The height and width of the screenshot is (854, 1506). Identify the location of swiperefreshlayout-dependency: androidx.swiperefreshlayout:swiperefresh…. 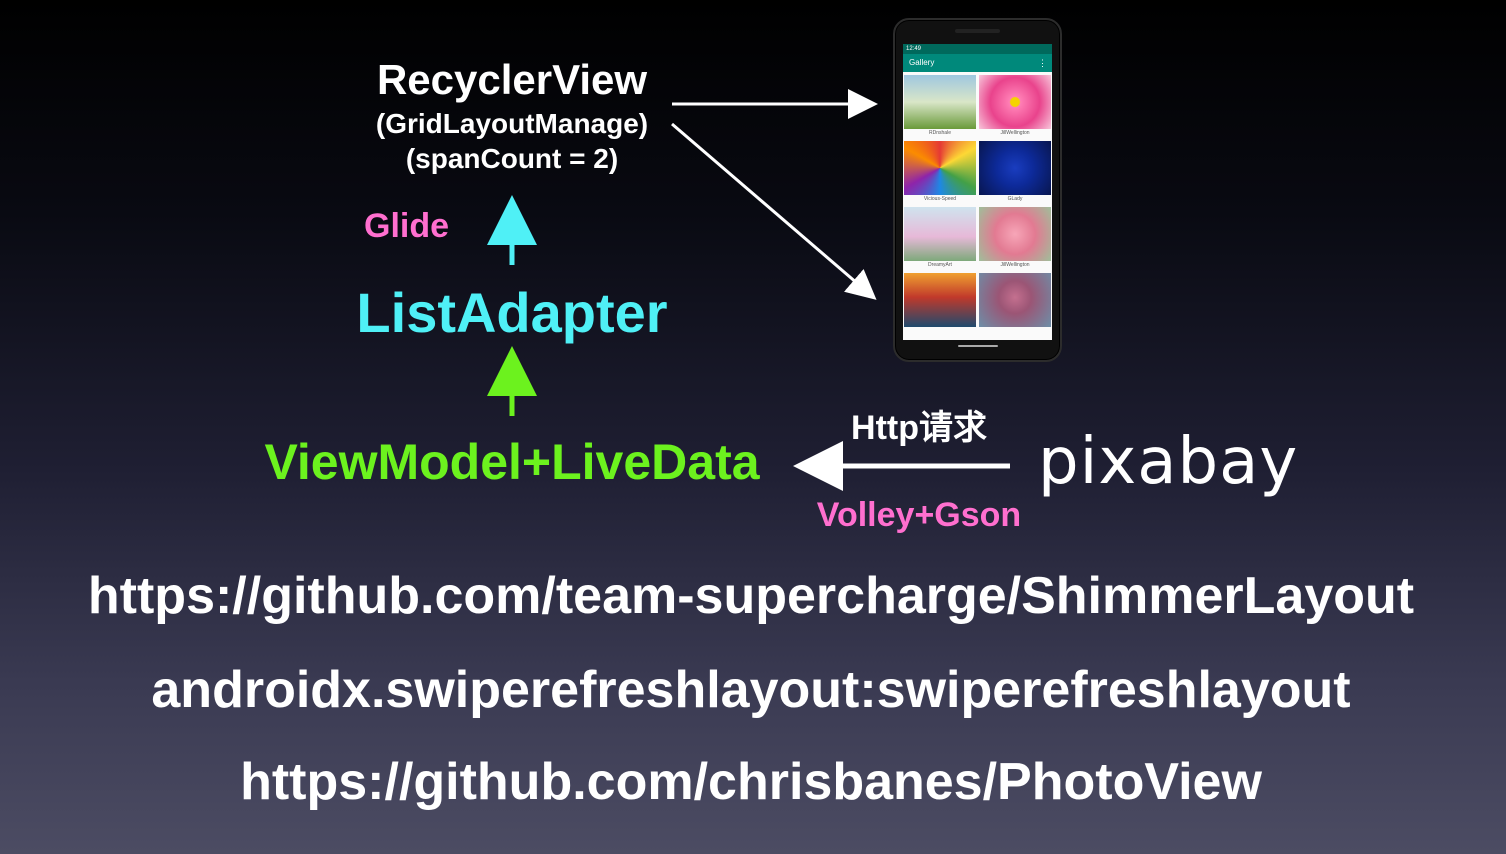
(751, 690).